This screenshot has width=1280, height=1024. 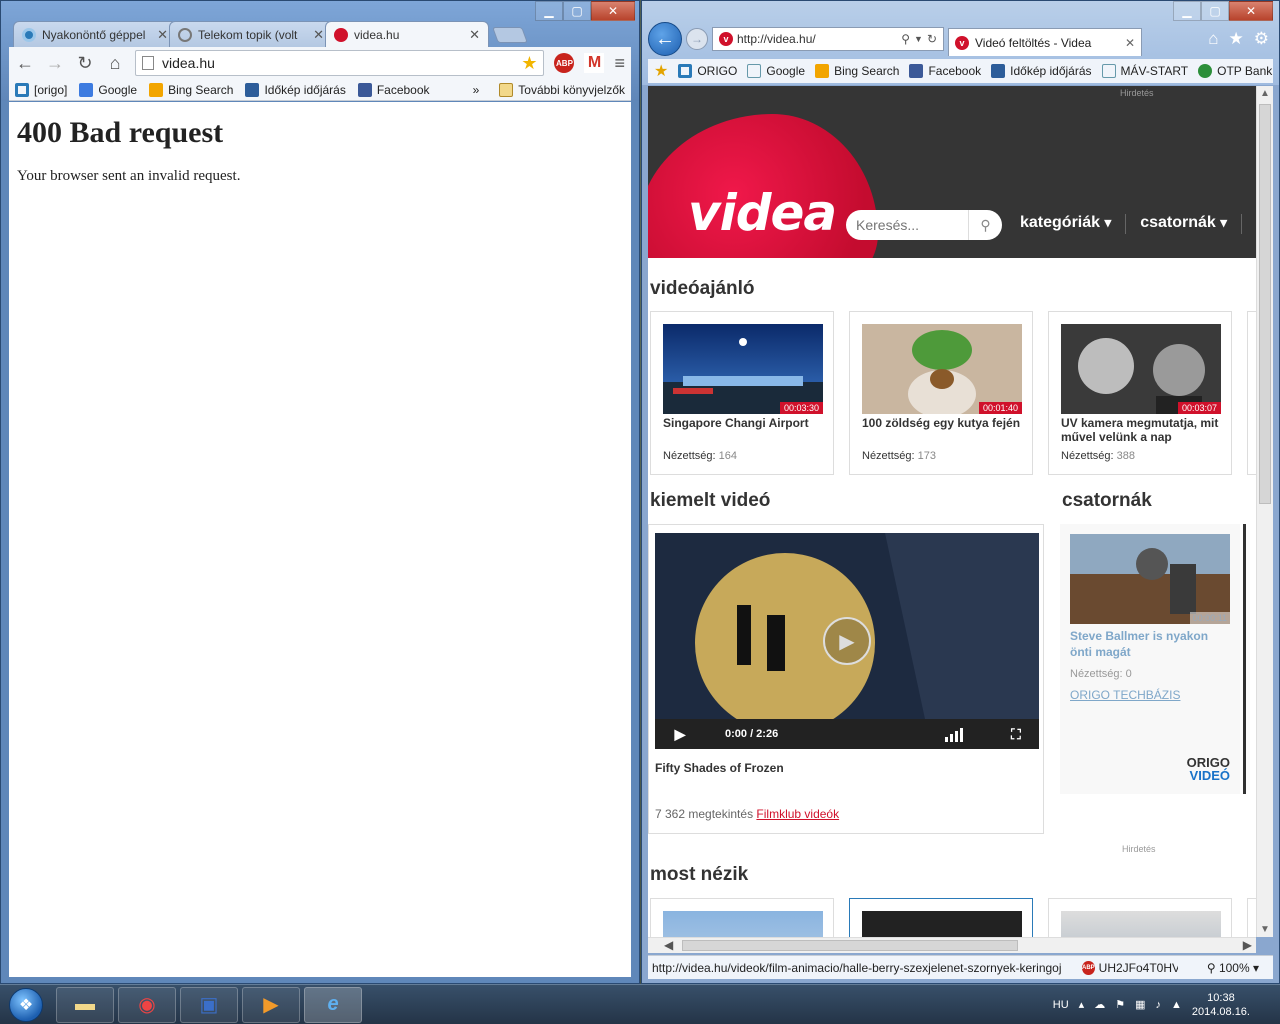 I want to click on origo-video-logo: ORIGO VIDEÓ, so click(x=1208, y=769).